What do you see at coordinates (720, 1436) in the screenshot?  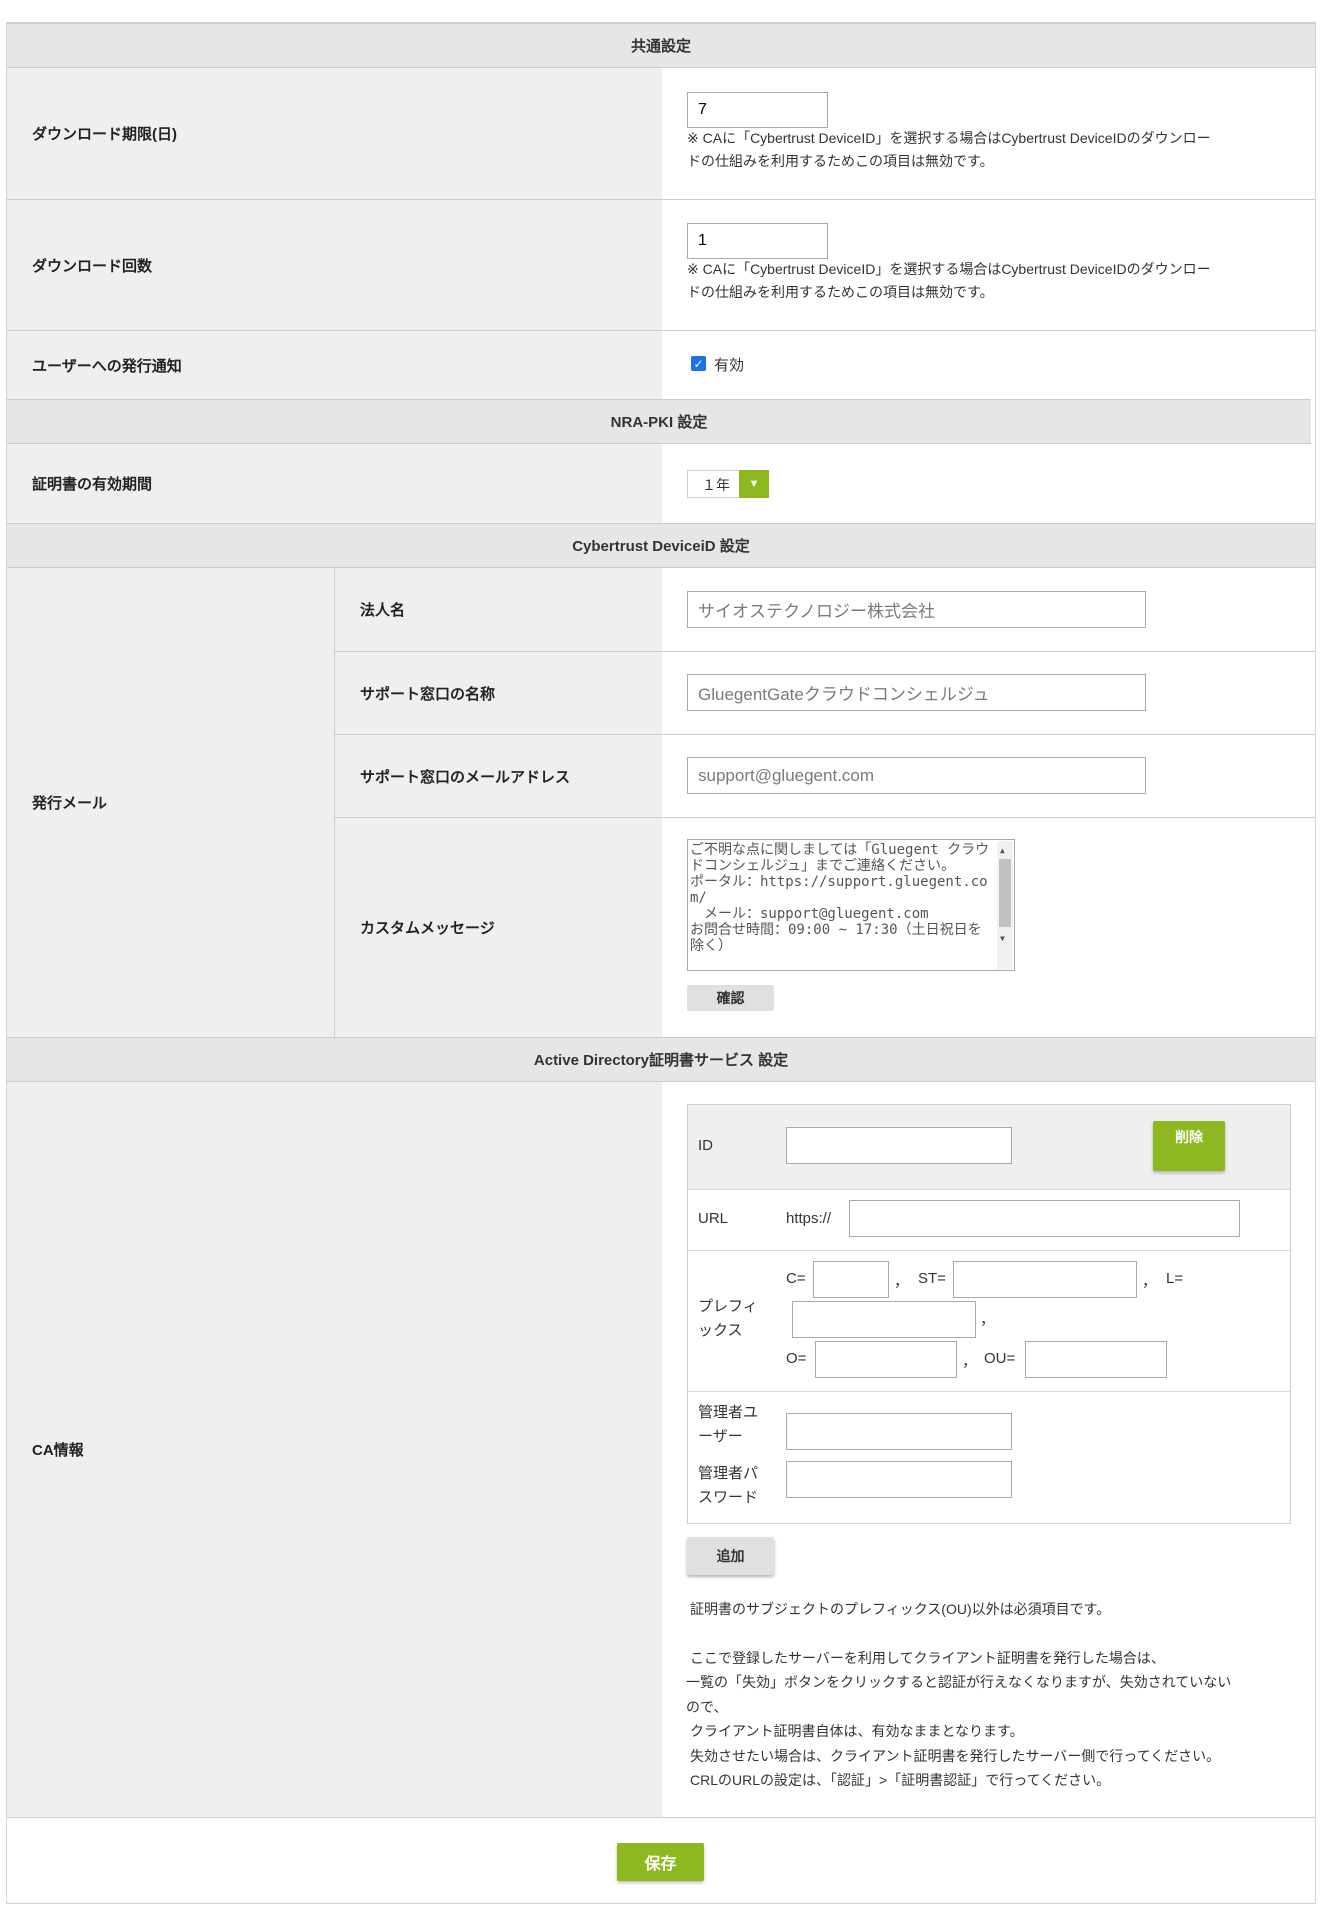 I see `admin-user-label-line2: ーザー` at bounding box center [720, 1436].